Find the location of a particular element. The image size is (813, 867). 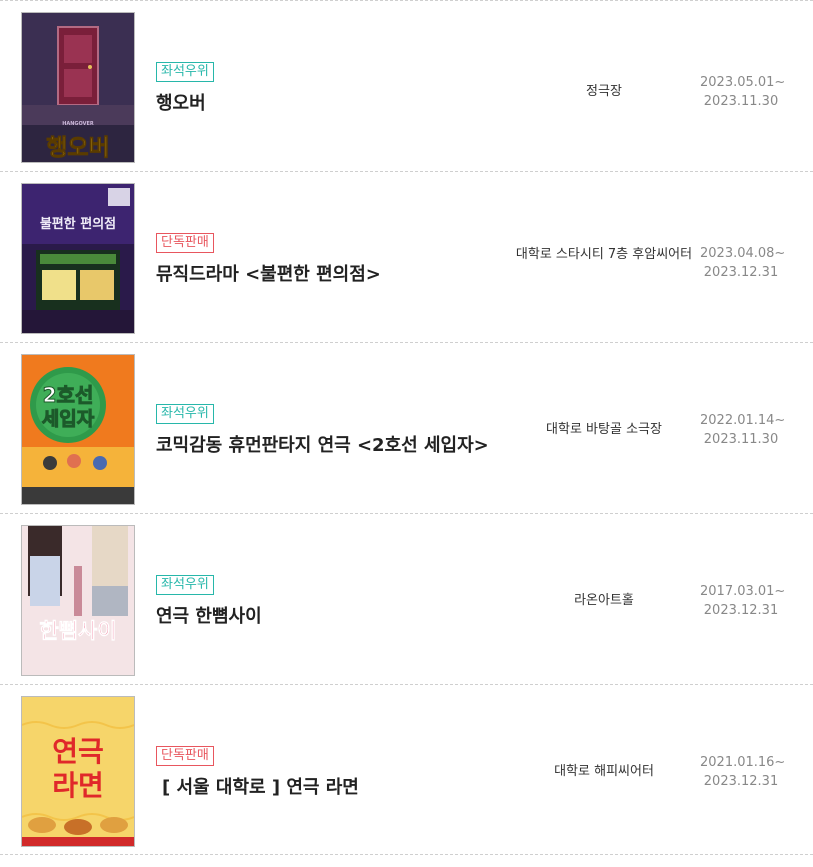

period-start: 2017.03.01~ is located at coordinates (743, 591).